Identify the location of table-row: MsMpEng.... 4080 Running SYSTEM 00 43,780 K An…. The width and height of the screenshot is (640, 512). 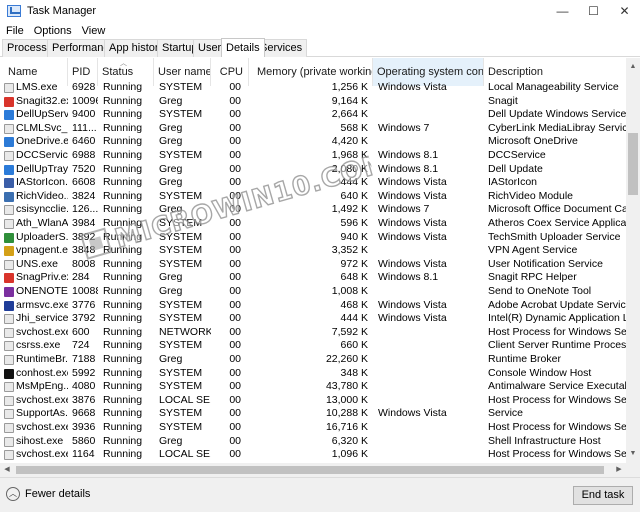
(313, 387).